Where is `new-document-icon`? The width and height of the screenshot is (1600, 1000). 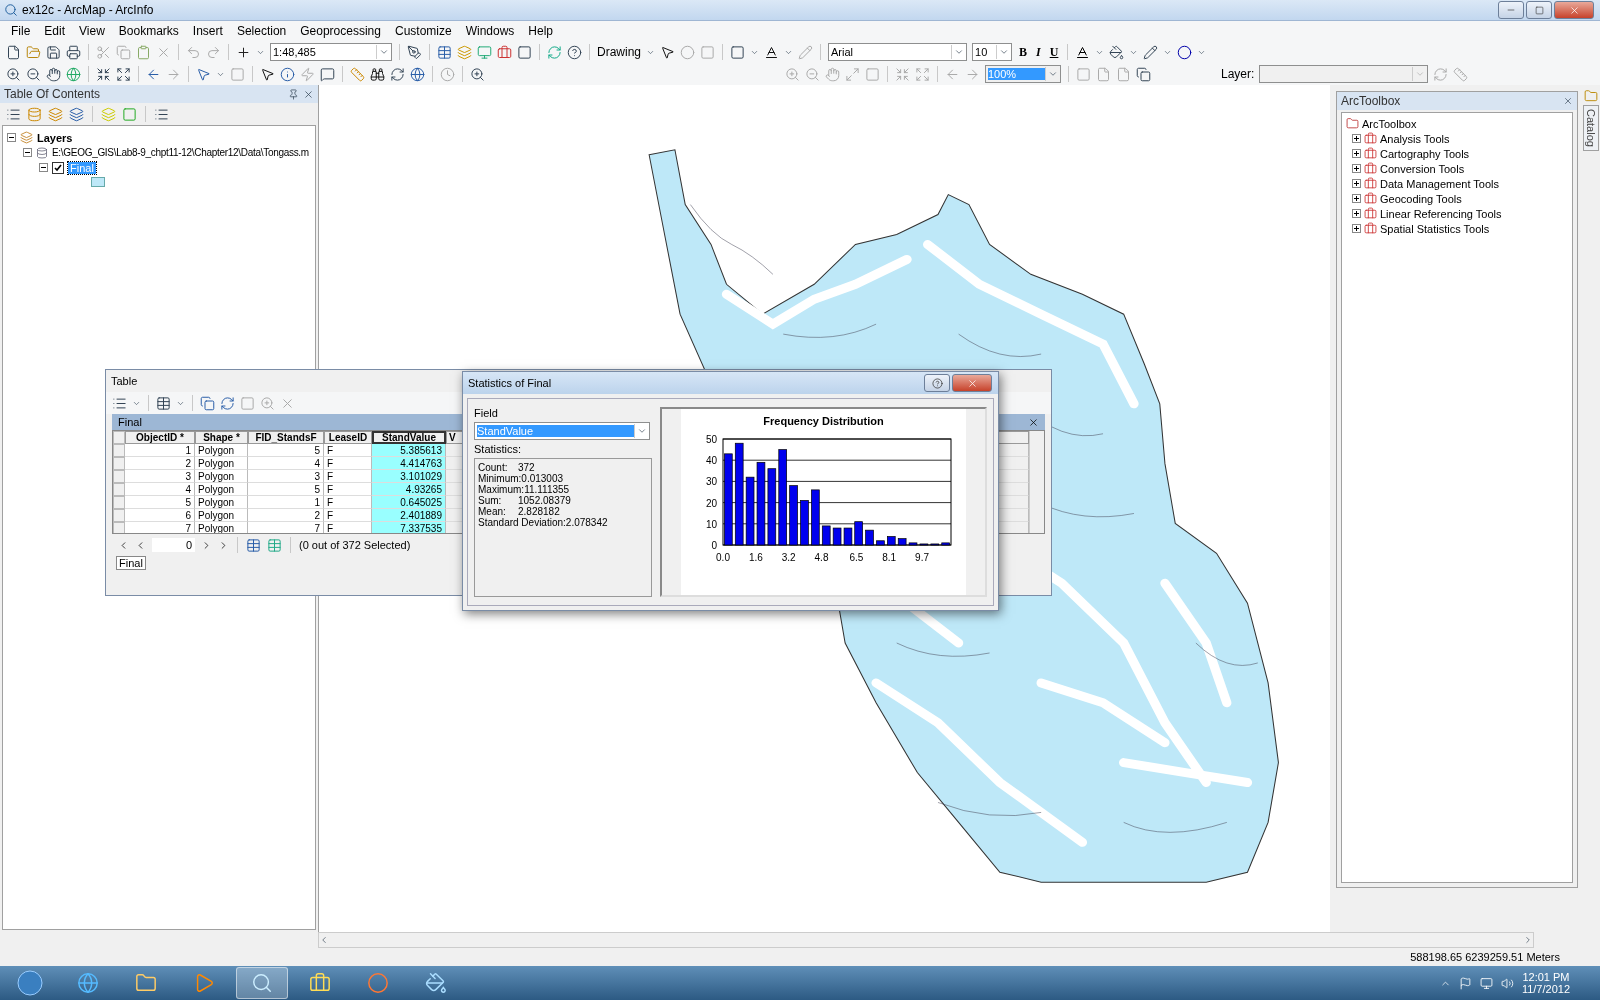 new-document-icon is located at coordinates (13, 52).